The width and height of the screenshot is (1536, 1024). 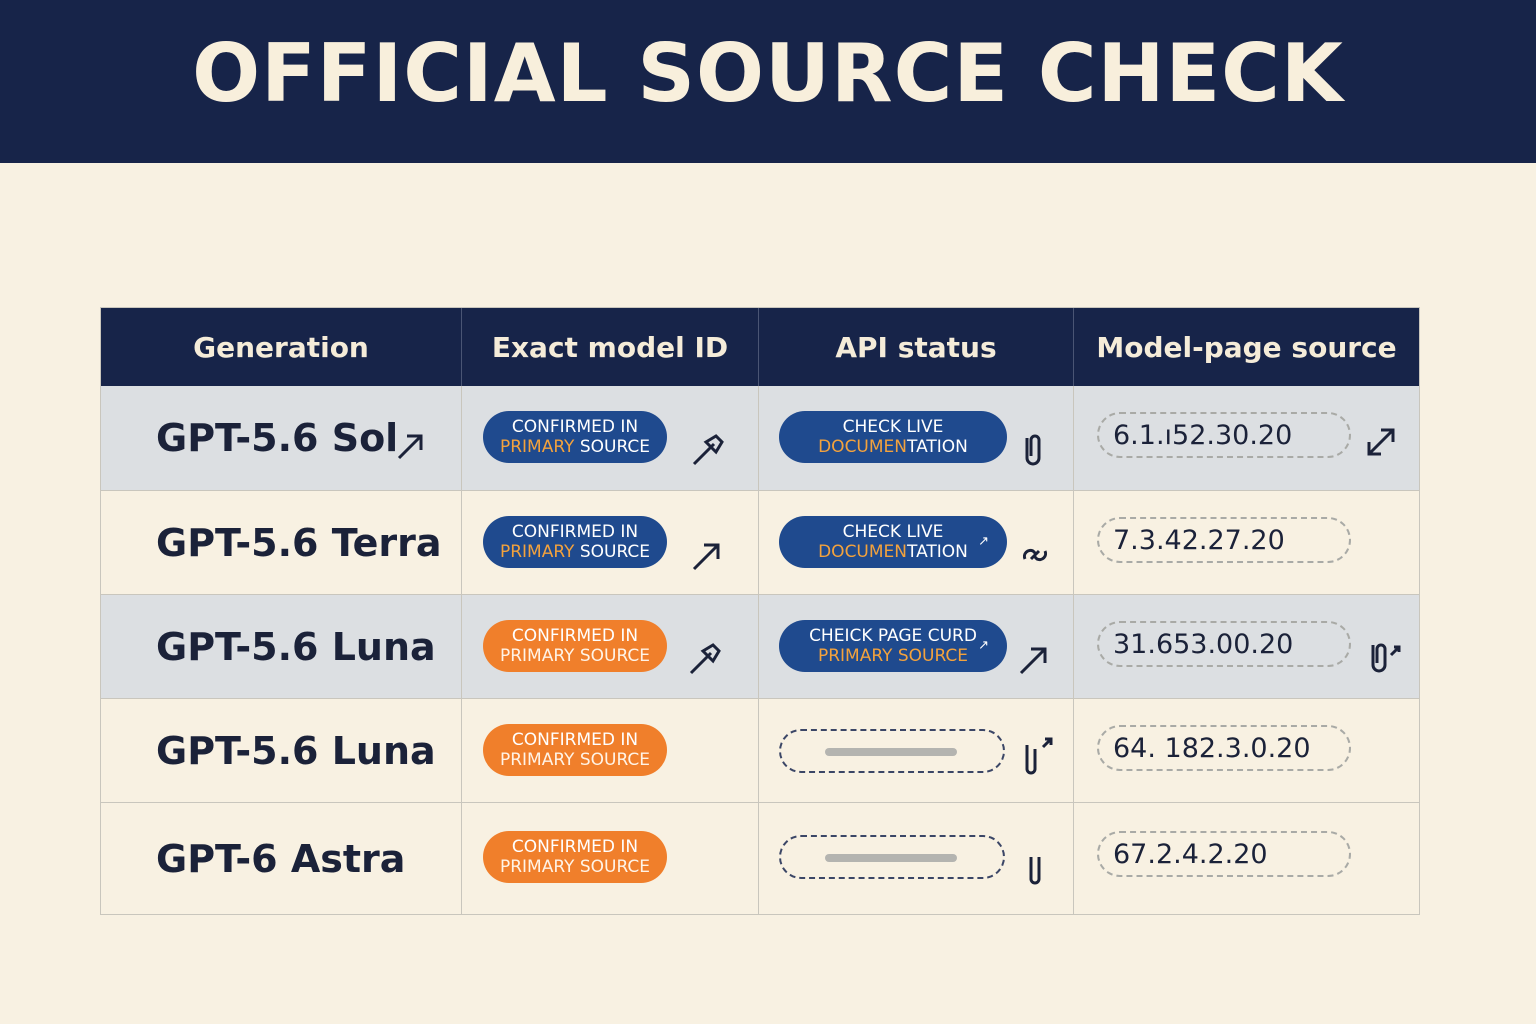 I want to click on model-page-source-field: 7.3.42.27.20, so click(x=1224, y=540).